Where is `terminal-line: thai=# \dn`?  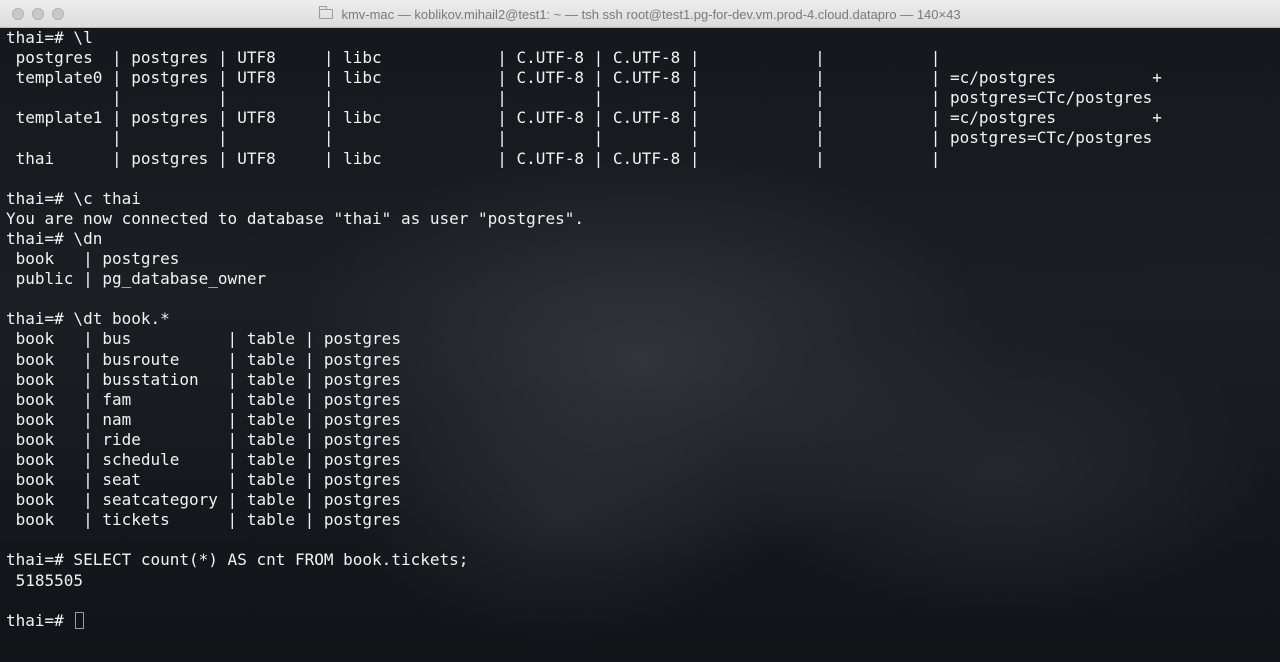
terminal-line: thai=# \dn is located at coordinates (54, 238).